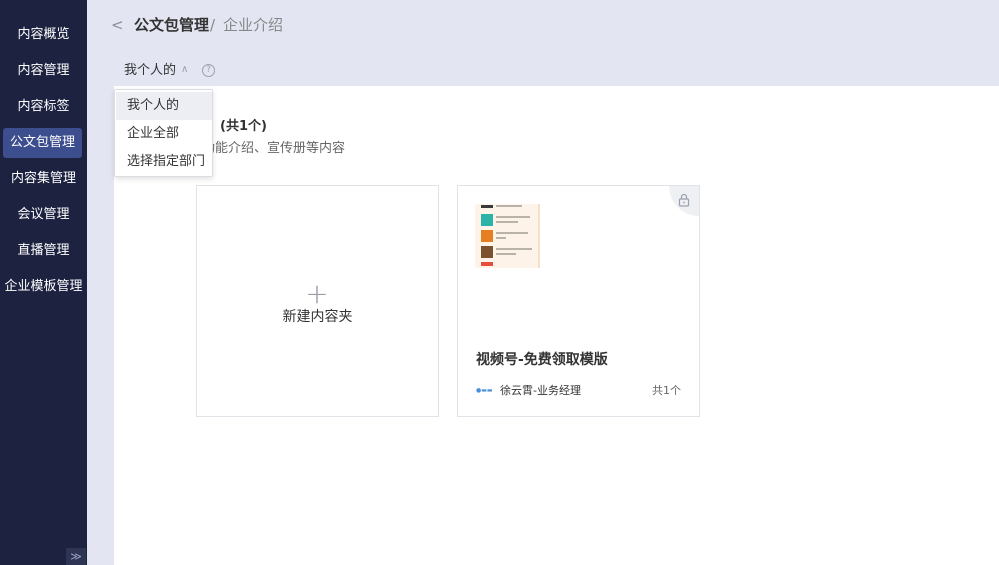 The width and height of the screenshot is (999, 565). What do you see at coordinates (666, 390) in the screenshot?
I see `folder-item-count: 共1个` at bounding box center [666, 390].